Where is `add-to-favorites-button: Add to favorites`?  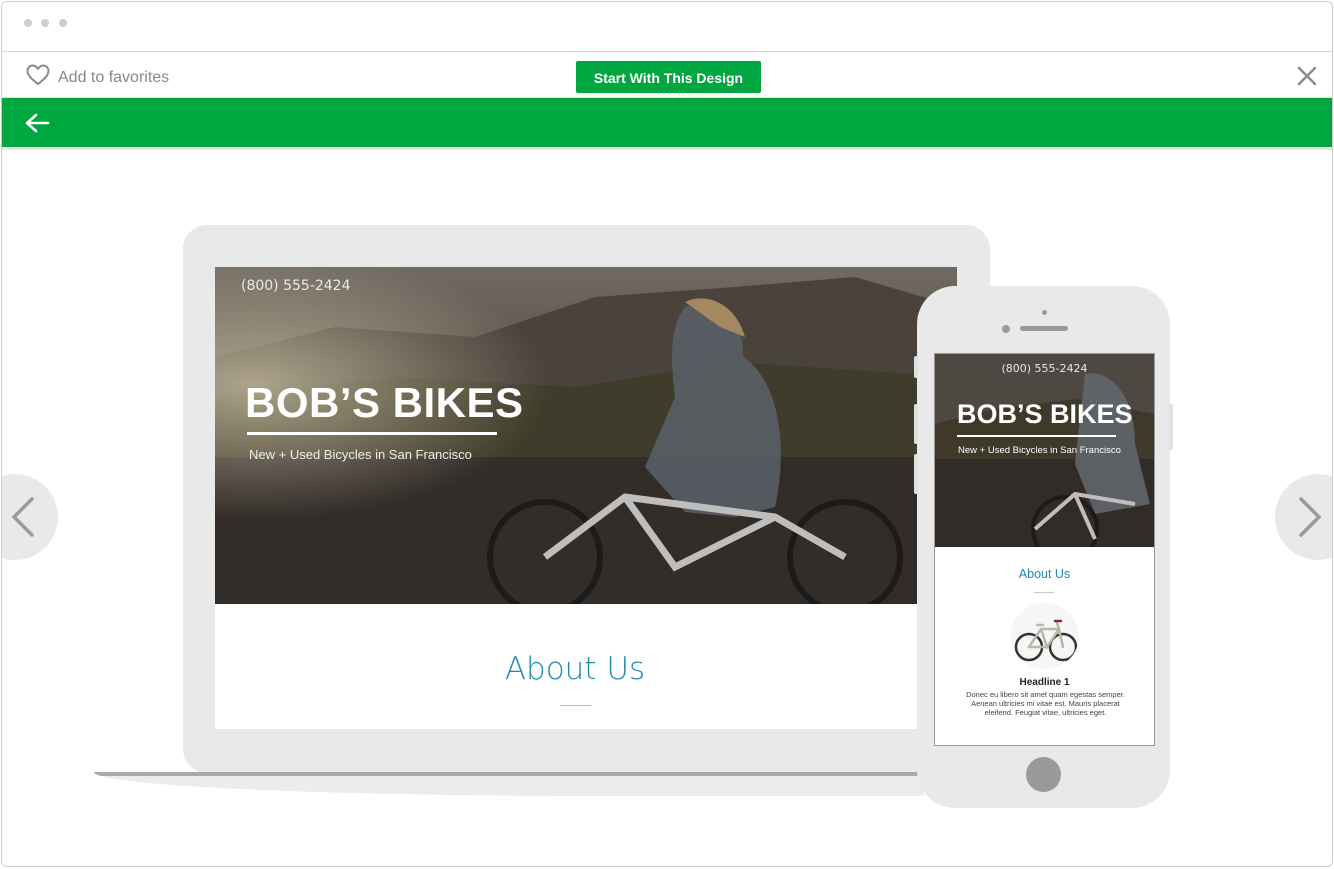
add-to-favorites-button: Add to favorites is located at coordinates (97, 77).